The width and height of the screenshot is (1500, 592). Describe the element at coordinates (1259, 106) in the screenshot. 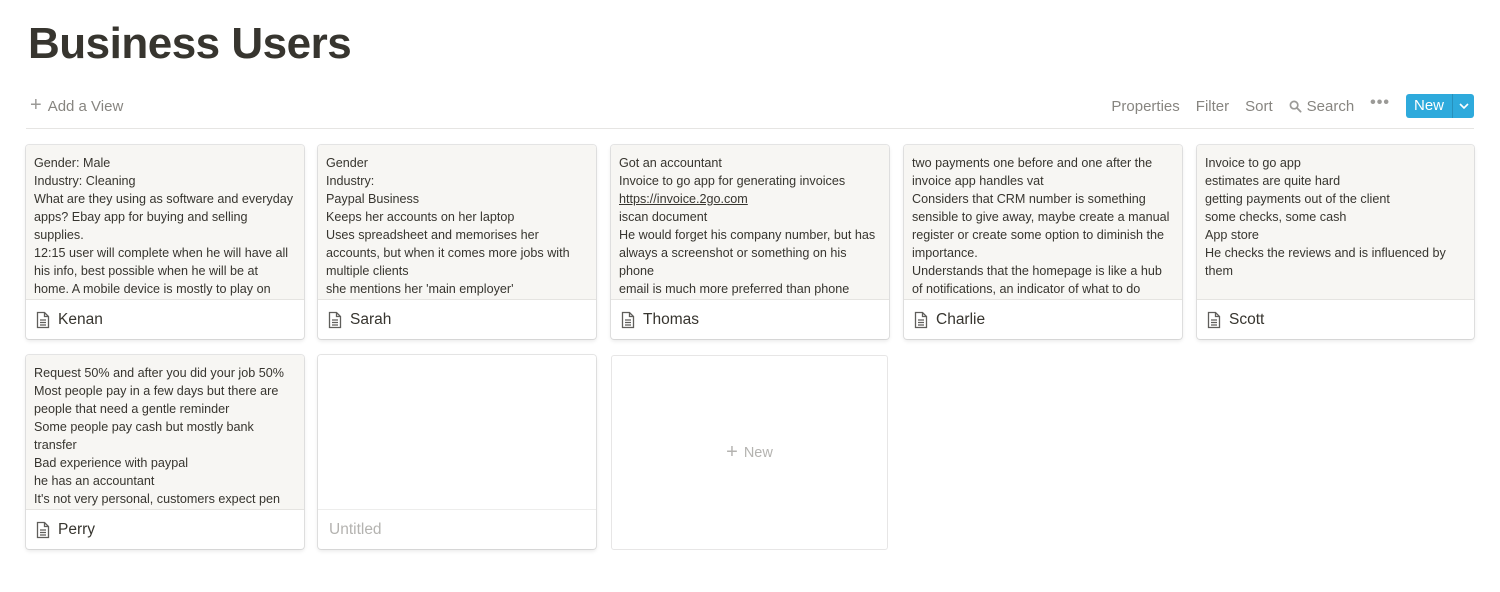

I see `sort-button: Sort` at that location.